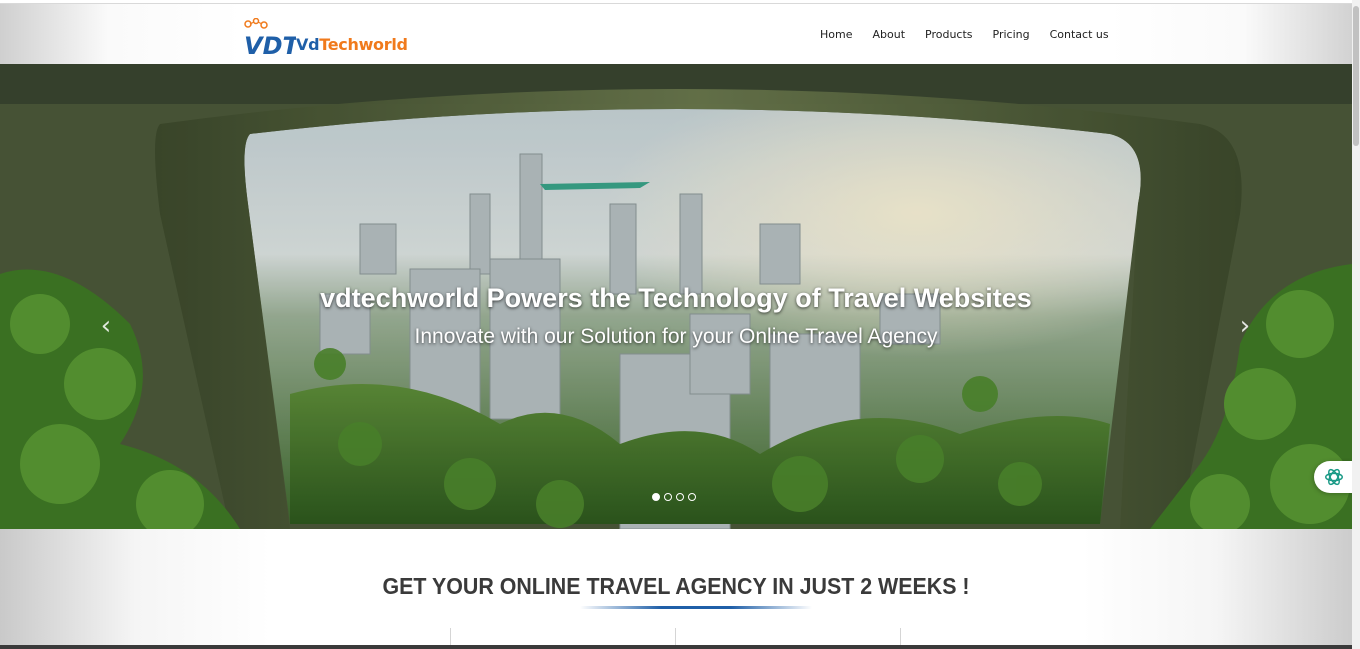 This screenshot has width=1360, height=649. I want to click on chevron-left-icon: ‹, so click(106, 326).